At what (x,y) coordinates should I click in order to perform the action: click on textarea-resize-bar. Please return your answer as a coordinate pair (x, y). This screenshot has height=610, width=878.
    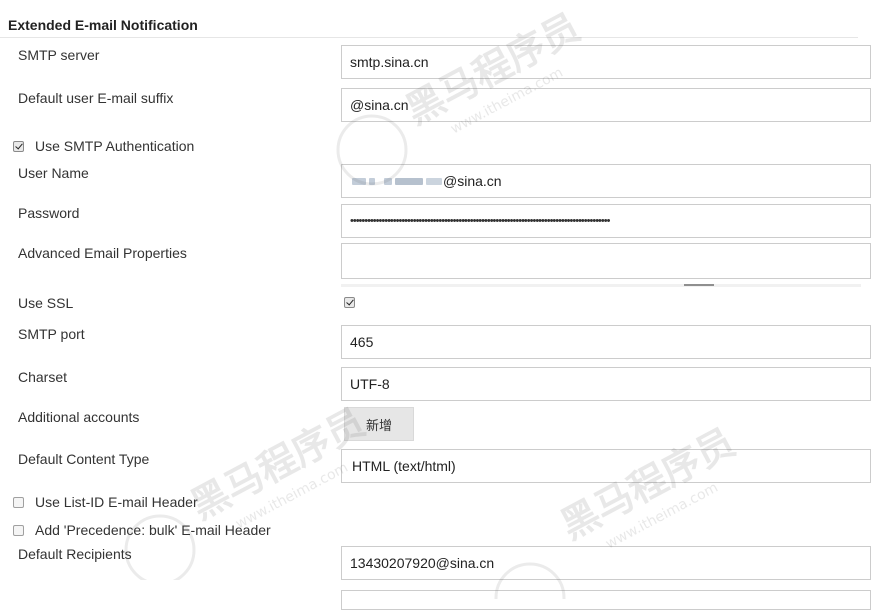
    Looking at the image, I should click on (601, 285).